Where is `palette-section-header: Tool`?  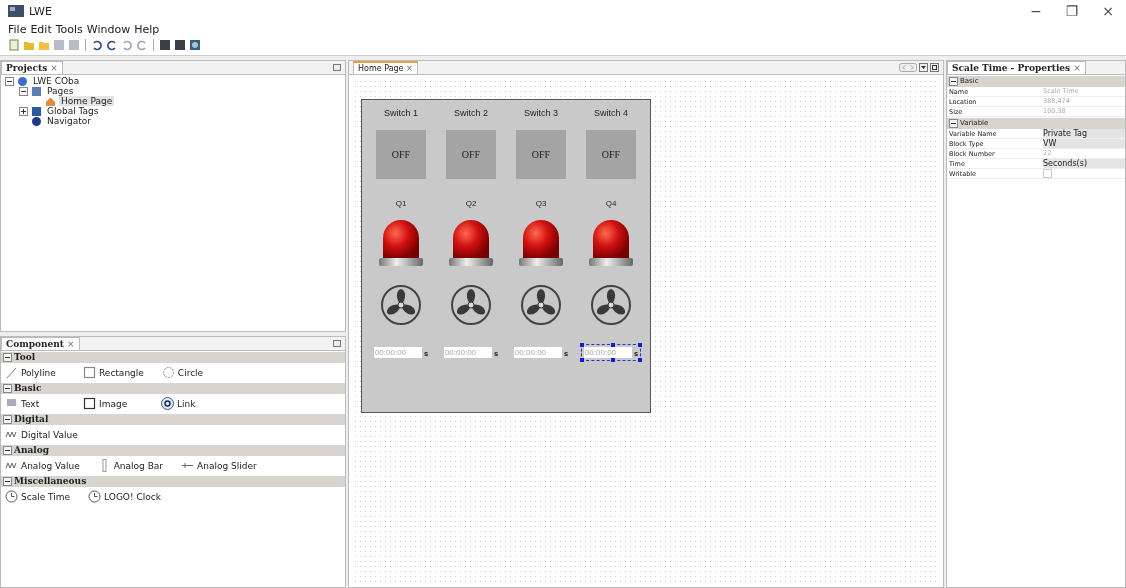 palette-section-header: Tool is located at coordinates (25, 357).